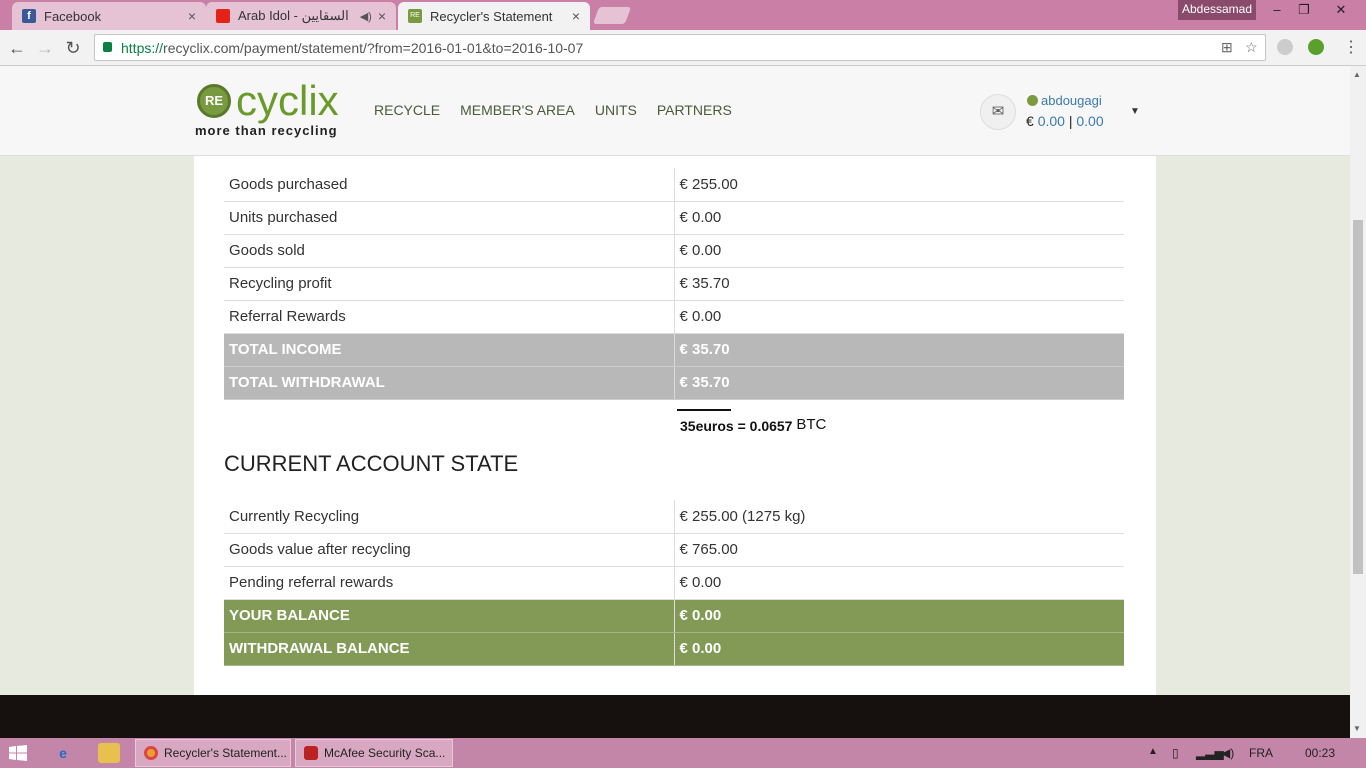 The height and width of the screenshot is (768, 1366). What do you see at coordinates (1210, 753) in the screenshot?
I see `network-signal-icon: ▂▃▅` at bounding box center [1210, 753].